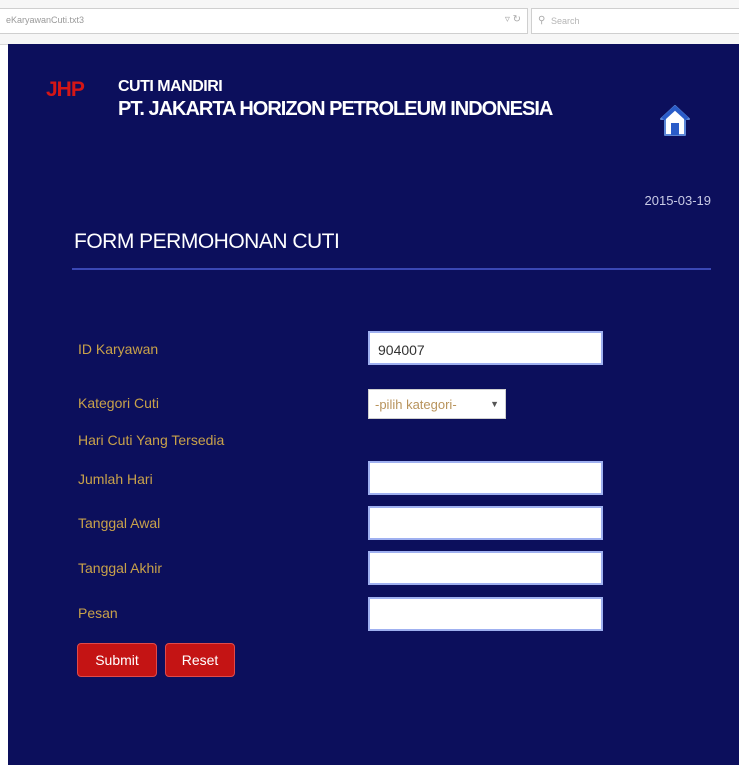  Describe the element at coordinates (119, 523) in the screenshot. I see `tanggal-awal-label: Tanggal Awal` at that location.